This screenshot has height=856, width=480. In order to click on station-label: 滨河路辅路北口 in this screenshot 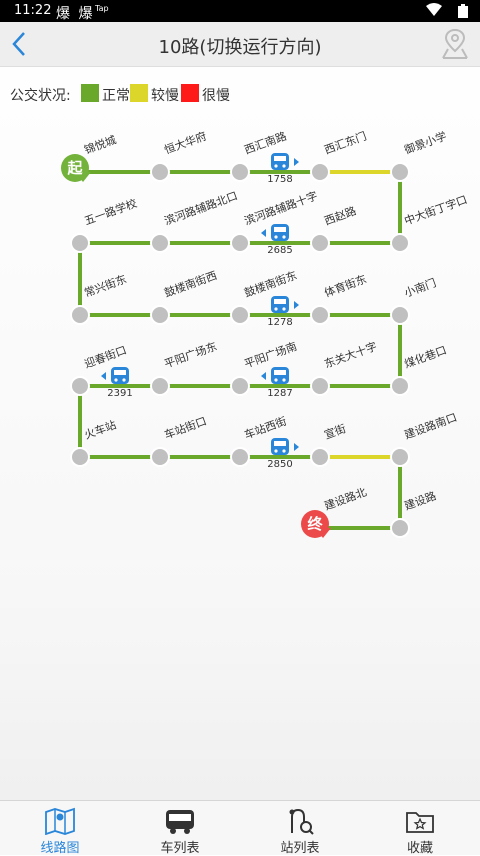, I will do `click(200, 207)`.